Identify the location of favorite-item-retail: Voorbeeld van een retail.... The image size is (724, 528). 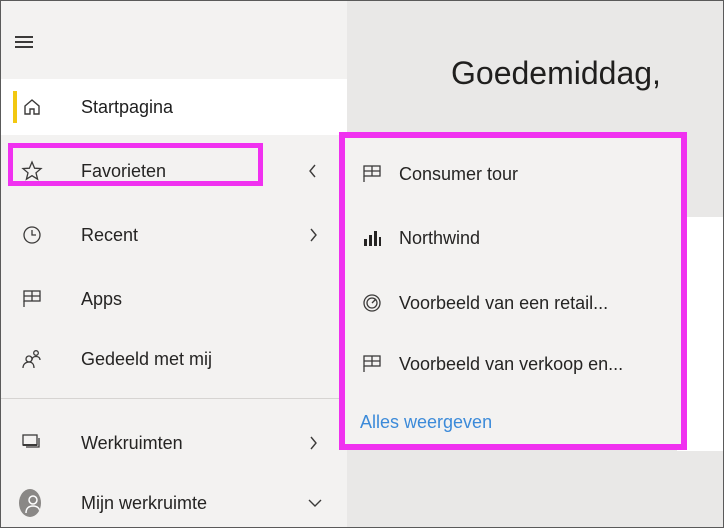
(513, 303).